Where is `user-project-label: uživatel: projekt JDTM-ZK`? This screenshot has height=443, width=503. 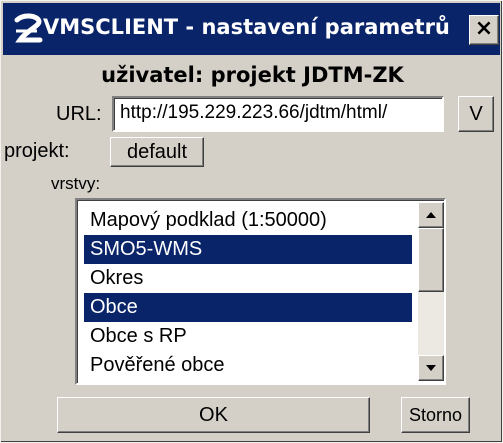 user-project-label: uživatel: projekt JDTM-ZK is located at coordinates (252, 75).